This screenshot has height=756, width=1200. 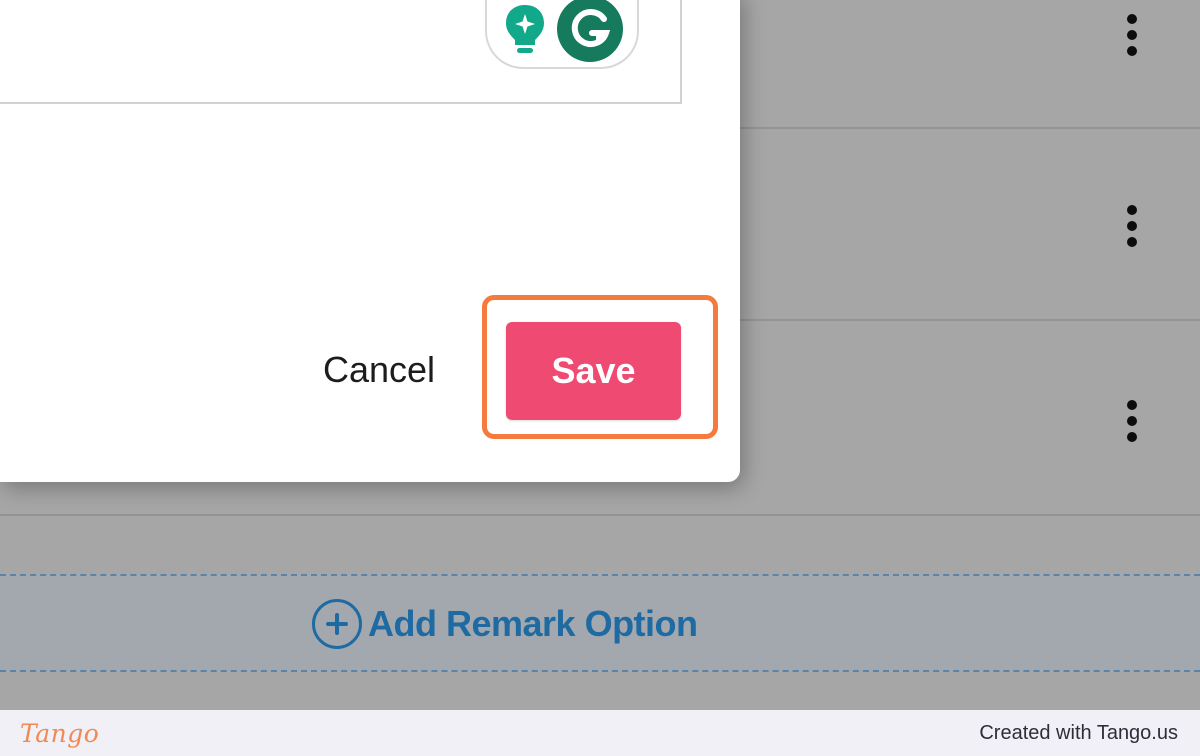 I want to click on row-divider, so click(x=600, y=515).